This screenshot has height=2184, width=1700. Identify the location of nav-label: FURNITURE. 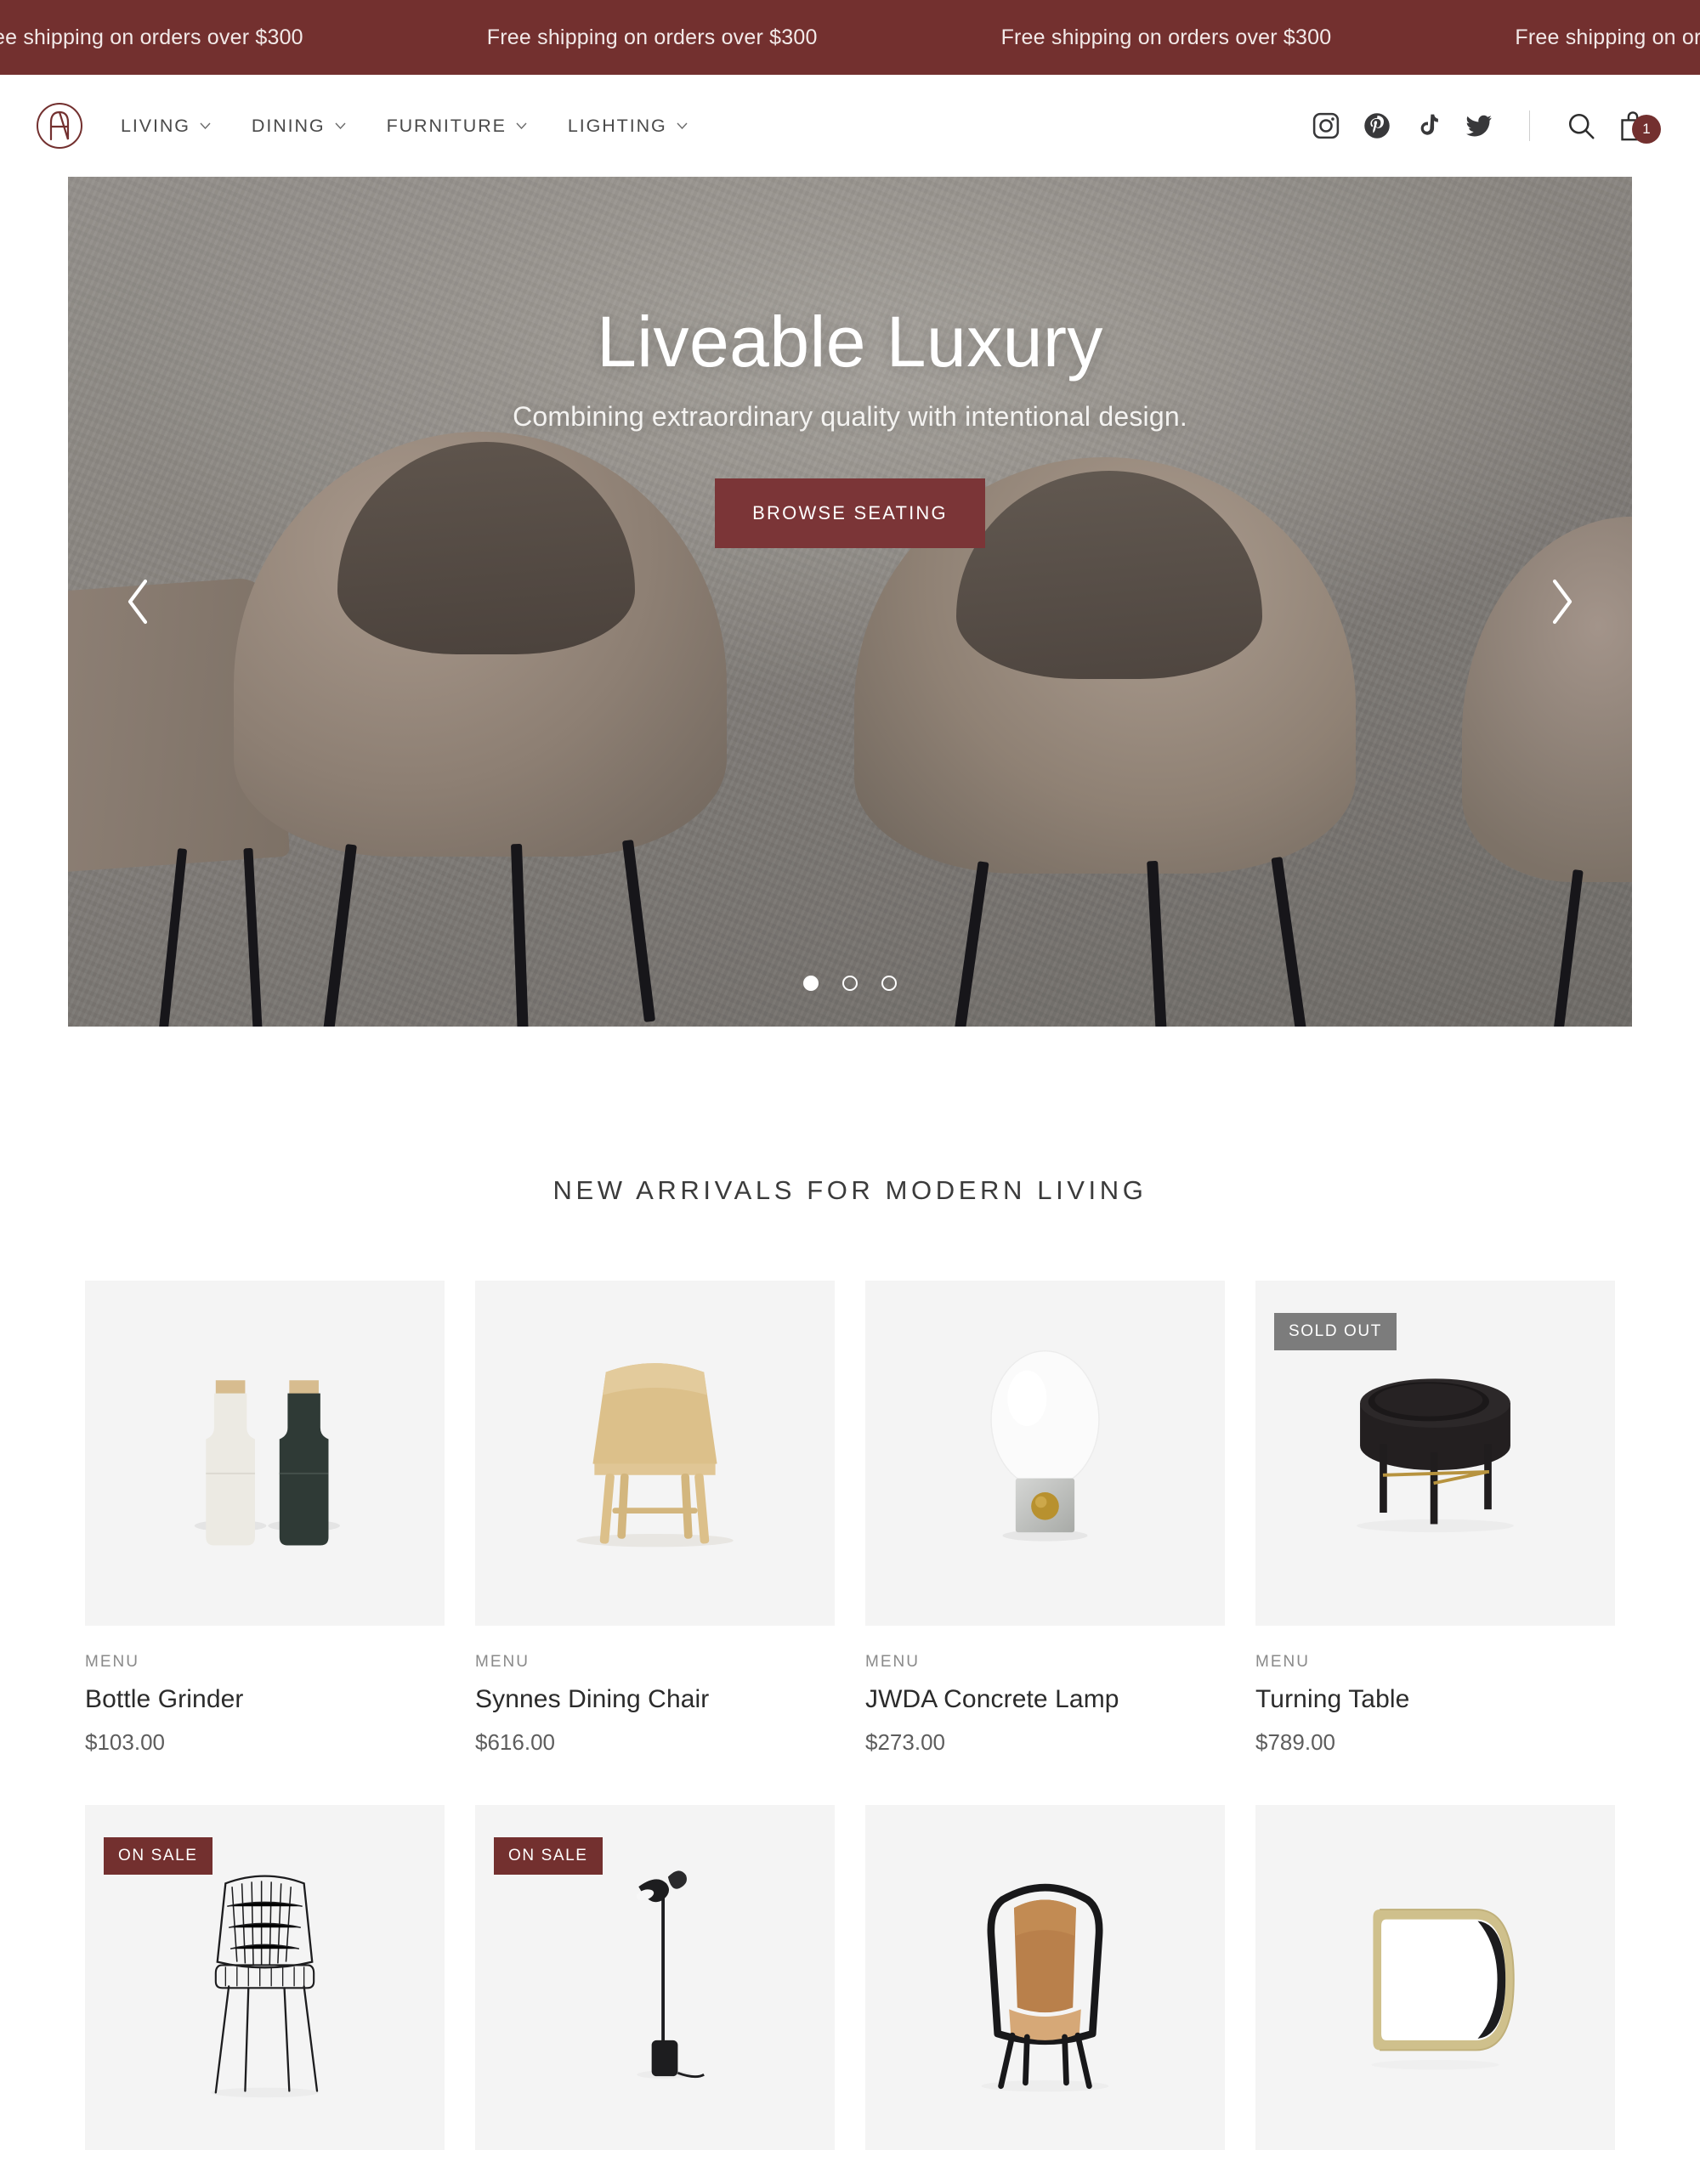
(447, 125).